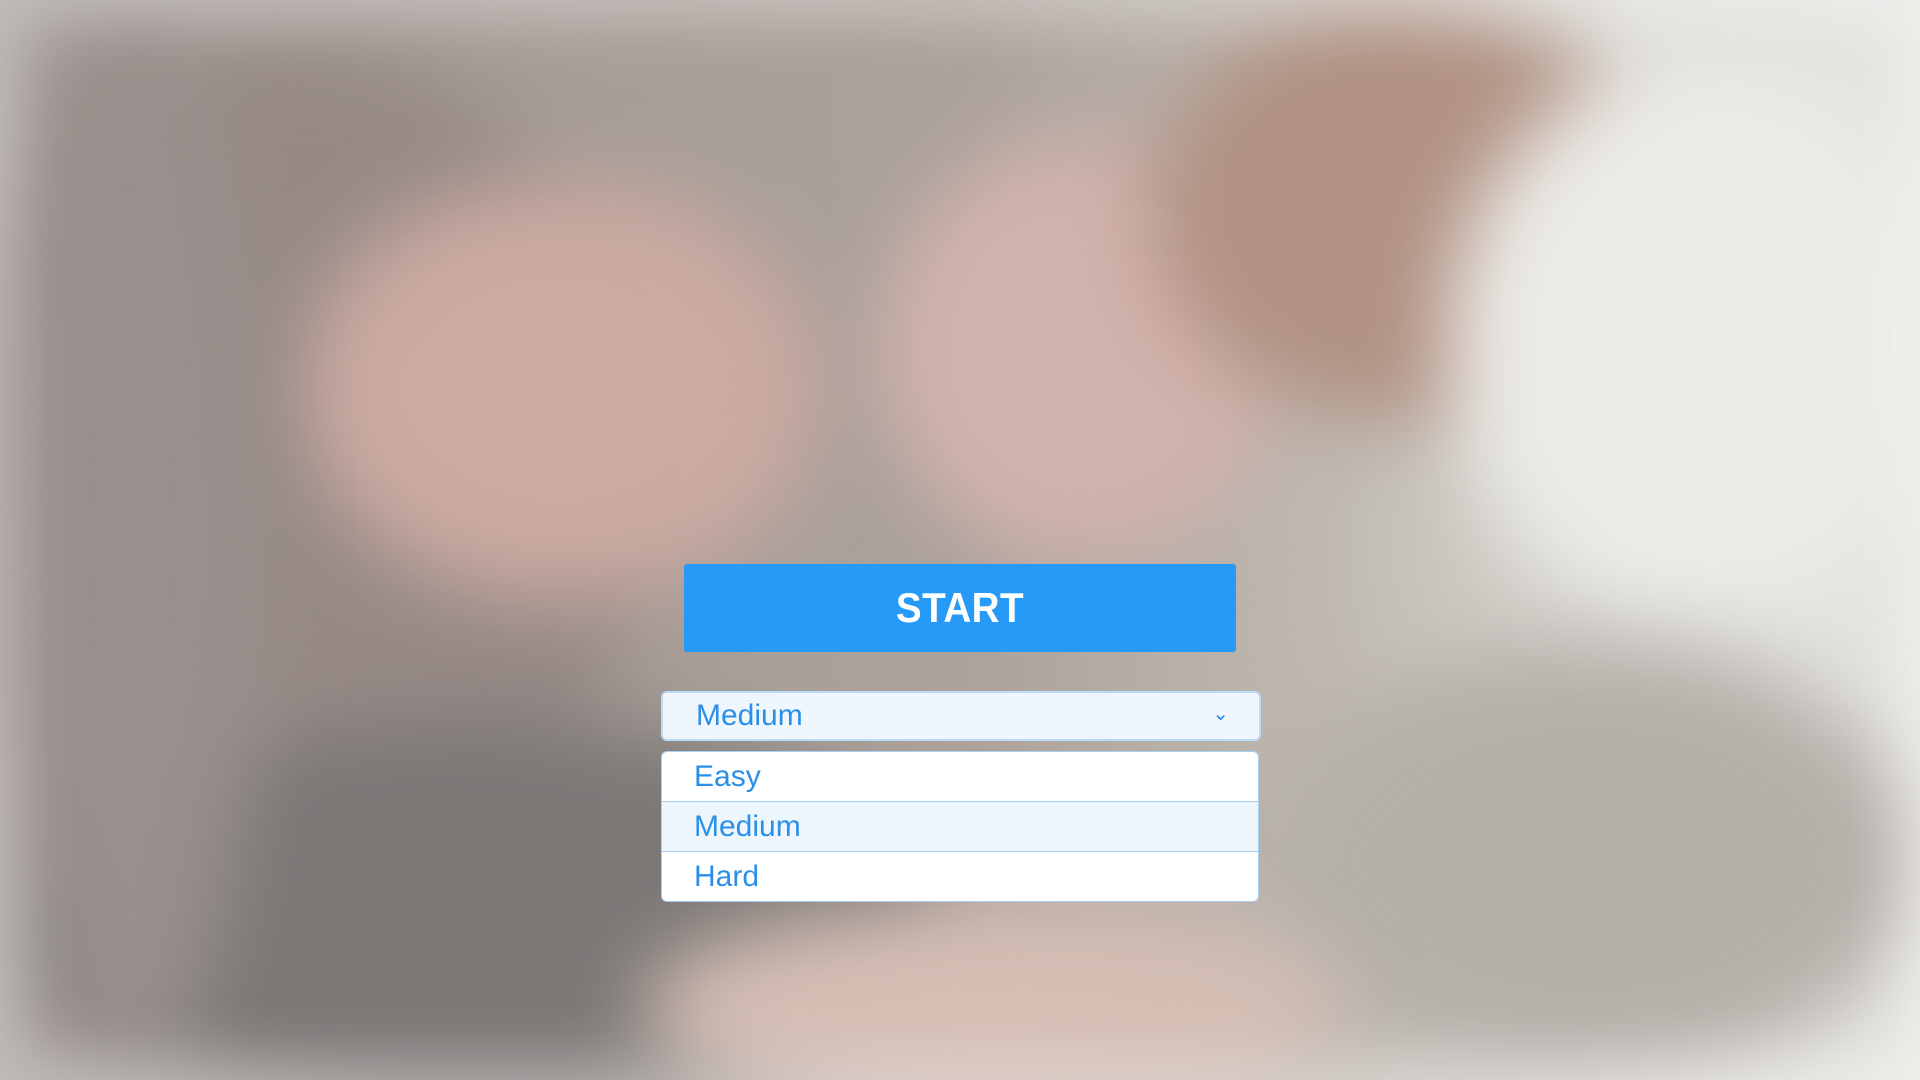  I want to click on start-button: START, so click(960, 608).